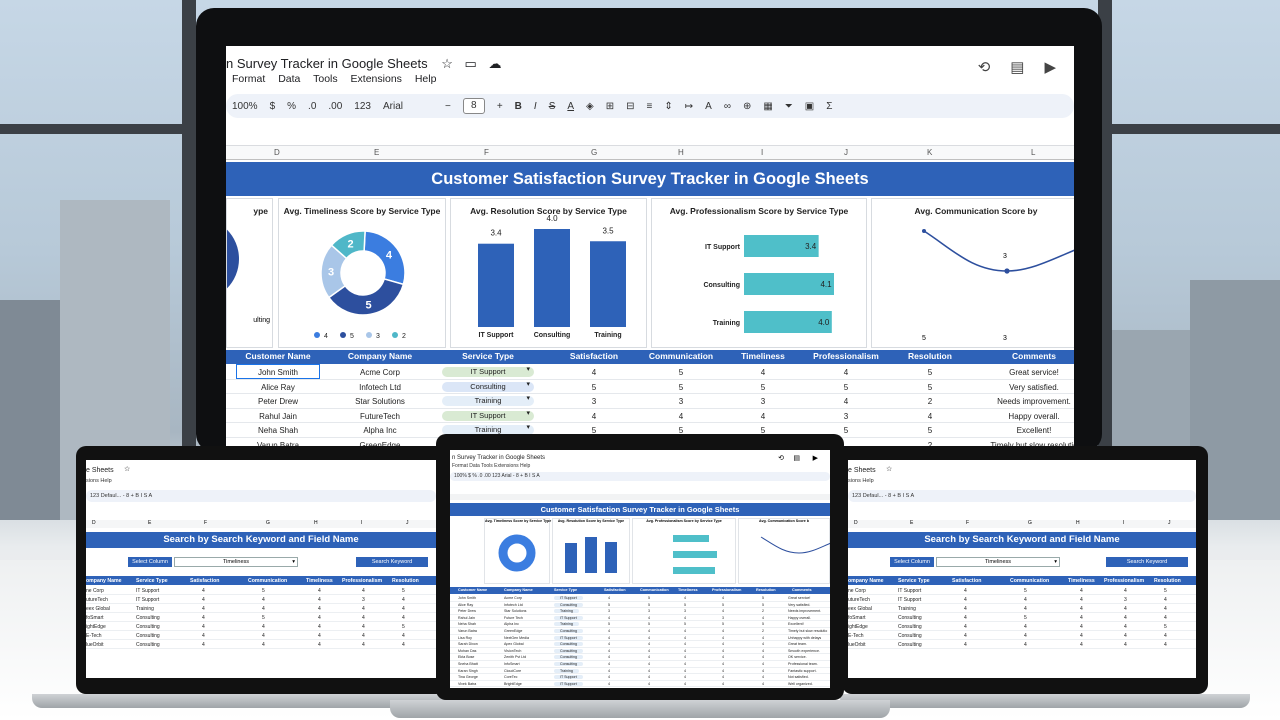 This screenshot has height=720, width=1280. What do you see at coordinates (1081, 581) in the screenshot?
I see `header-timeliness: Timeliness` at bounding box center [1081, 581].